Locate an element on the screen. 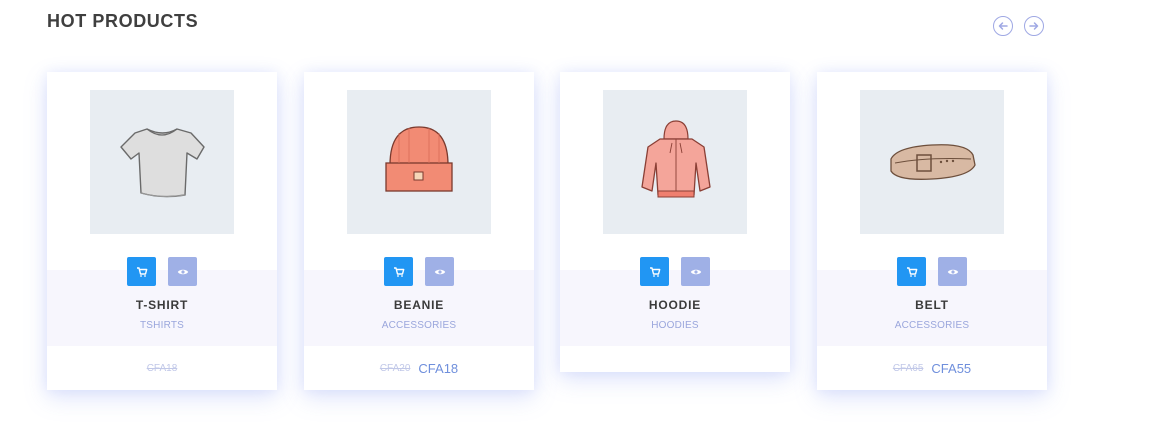 The image size is (1155, 428). arrow-left-icon is located at coordinates (1003, 26).